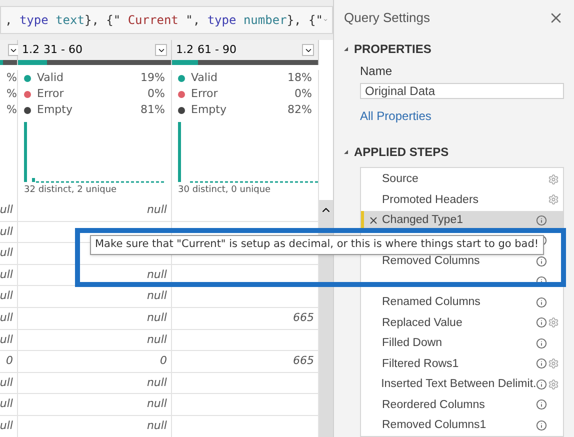 This screenshot has height=437, width=574. What do you see at coordinates (152, 110) in the screenshot?
I see `stat-value: 81%` at bounding box center [152, 110].